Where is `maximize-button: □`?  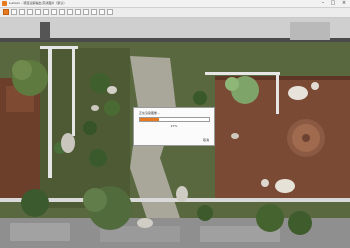 maximize-button: □ is located at coordinates (333, 3).